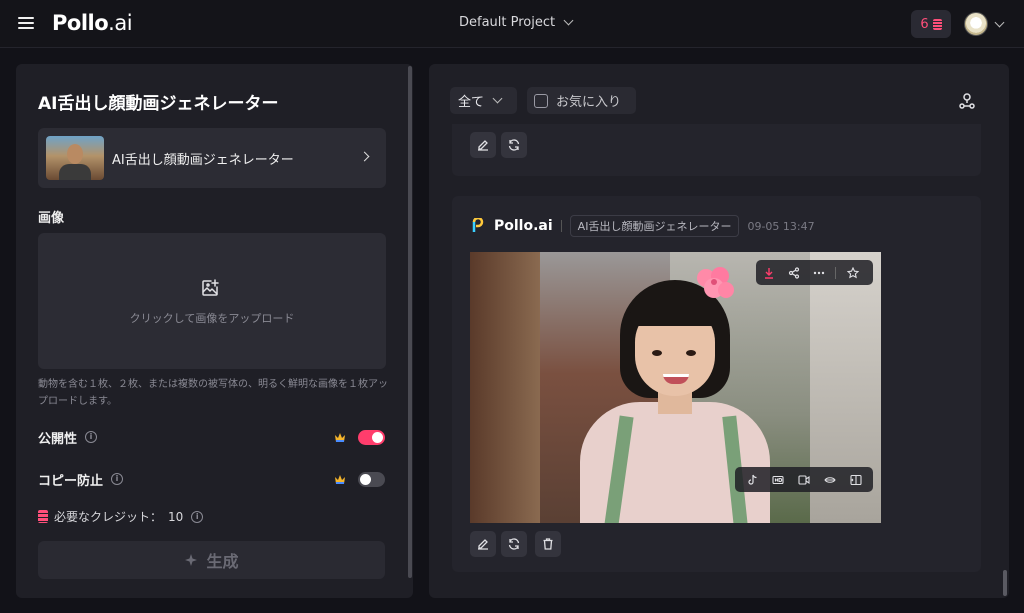 This screenshot has height=613, width=1024. I want to click on hd-icon, so click(778, 479).